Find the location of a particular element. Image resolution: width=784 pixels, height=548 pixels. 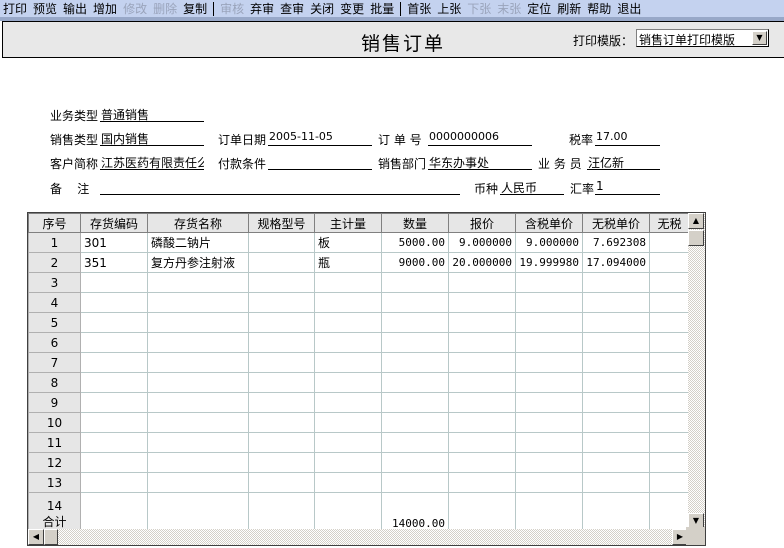

column-header: 序号 is located at coordinates (54, 223).